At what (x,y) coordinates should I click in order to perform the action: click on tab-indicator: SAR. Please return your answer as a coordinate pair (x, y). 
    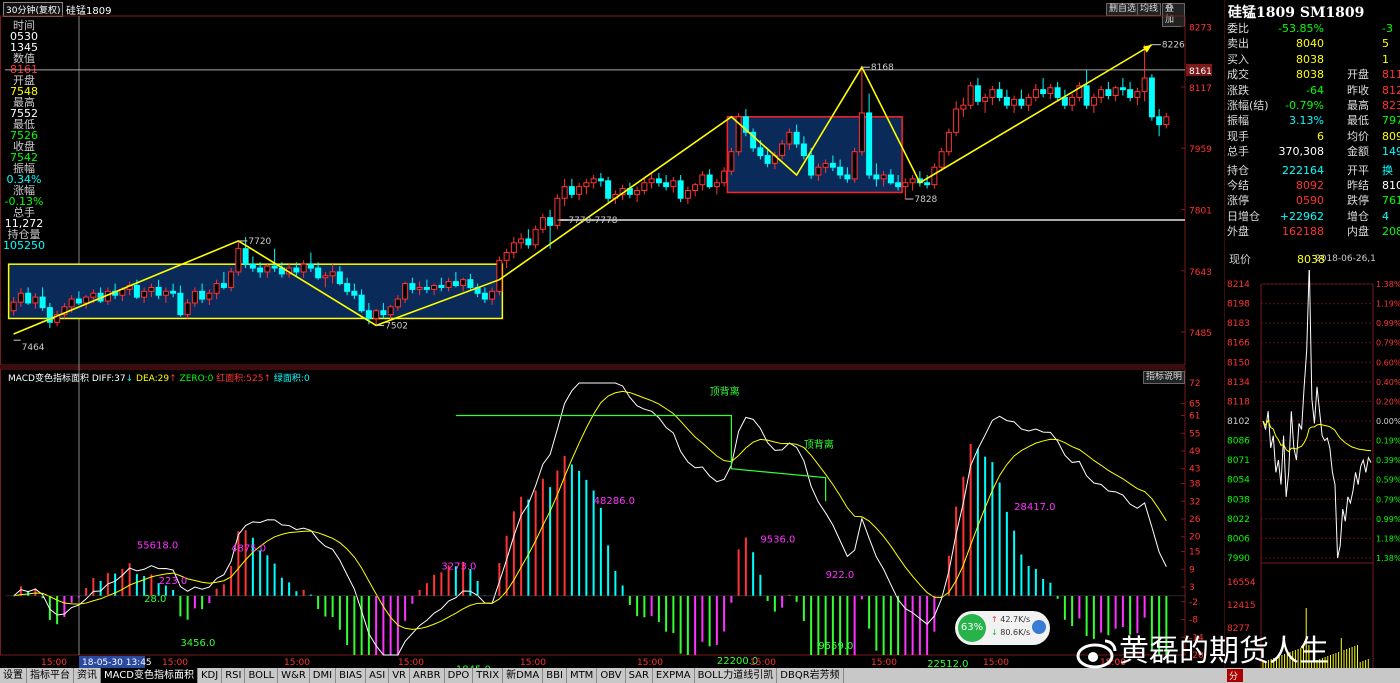
    Looking at the image, I should click on (639, 675).